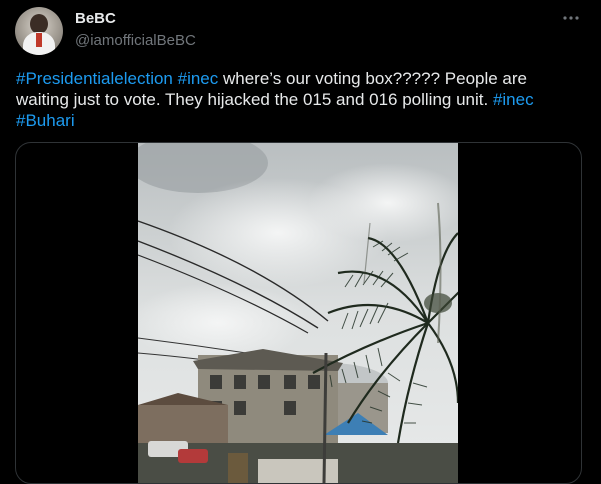 This screenshot has width=601, height=484. I want to click on author-name: BeBC, so click(95, 18).